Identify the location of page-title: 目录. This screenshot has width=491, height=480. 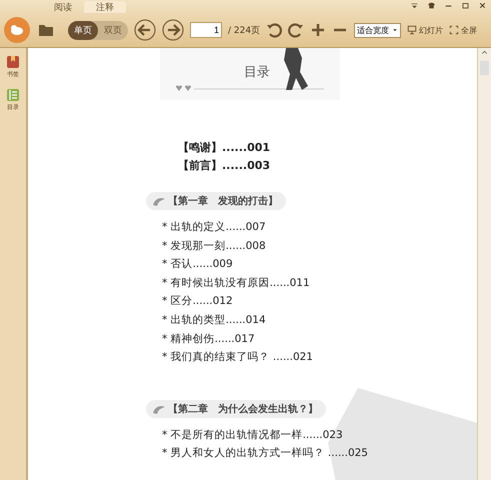
(257, 72).